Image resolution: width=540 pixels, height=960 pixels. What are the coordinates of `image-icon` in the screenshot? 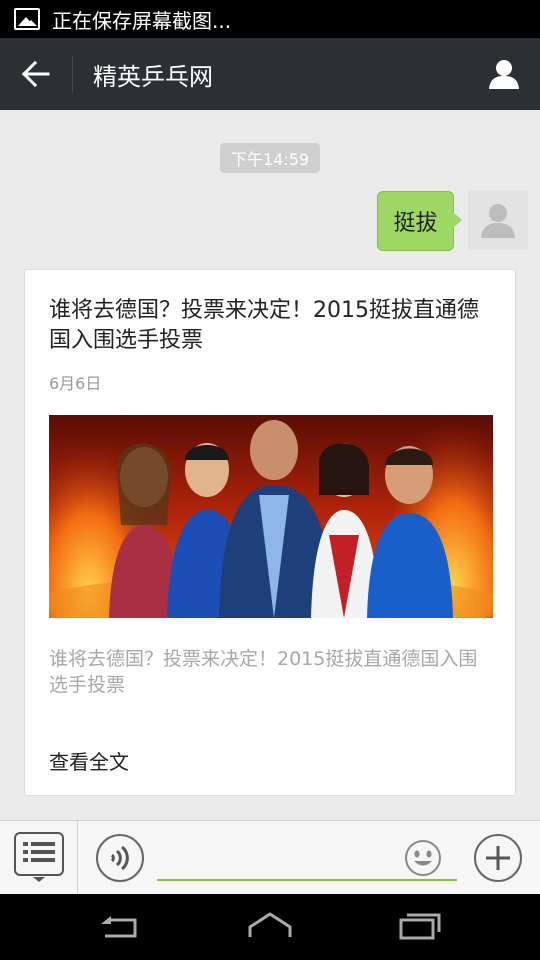 It's located at (27, 19).